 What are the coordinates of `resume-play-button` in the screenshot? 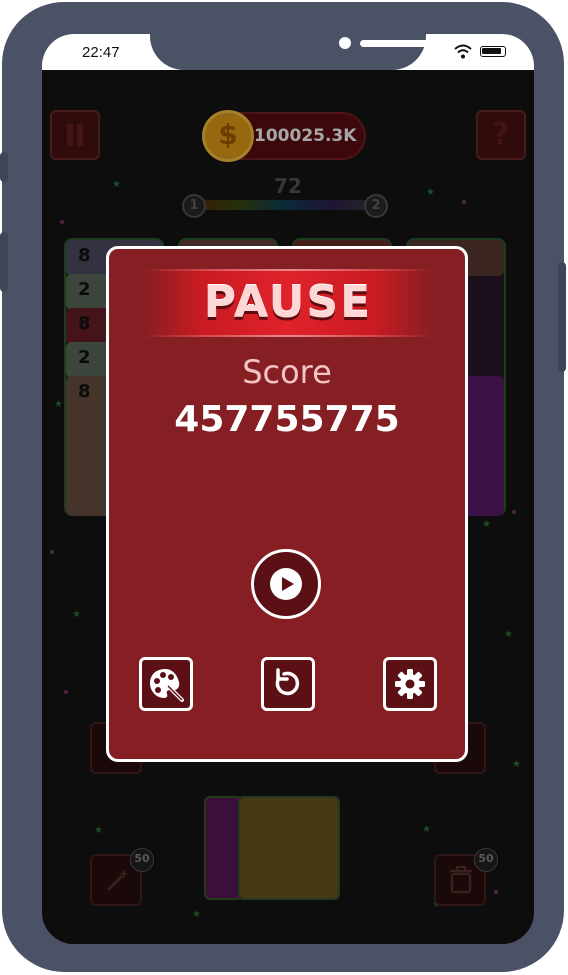 It's located at (286, 584).